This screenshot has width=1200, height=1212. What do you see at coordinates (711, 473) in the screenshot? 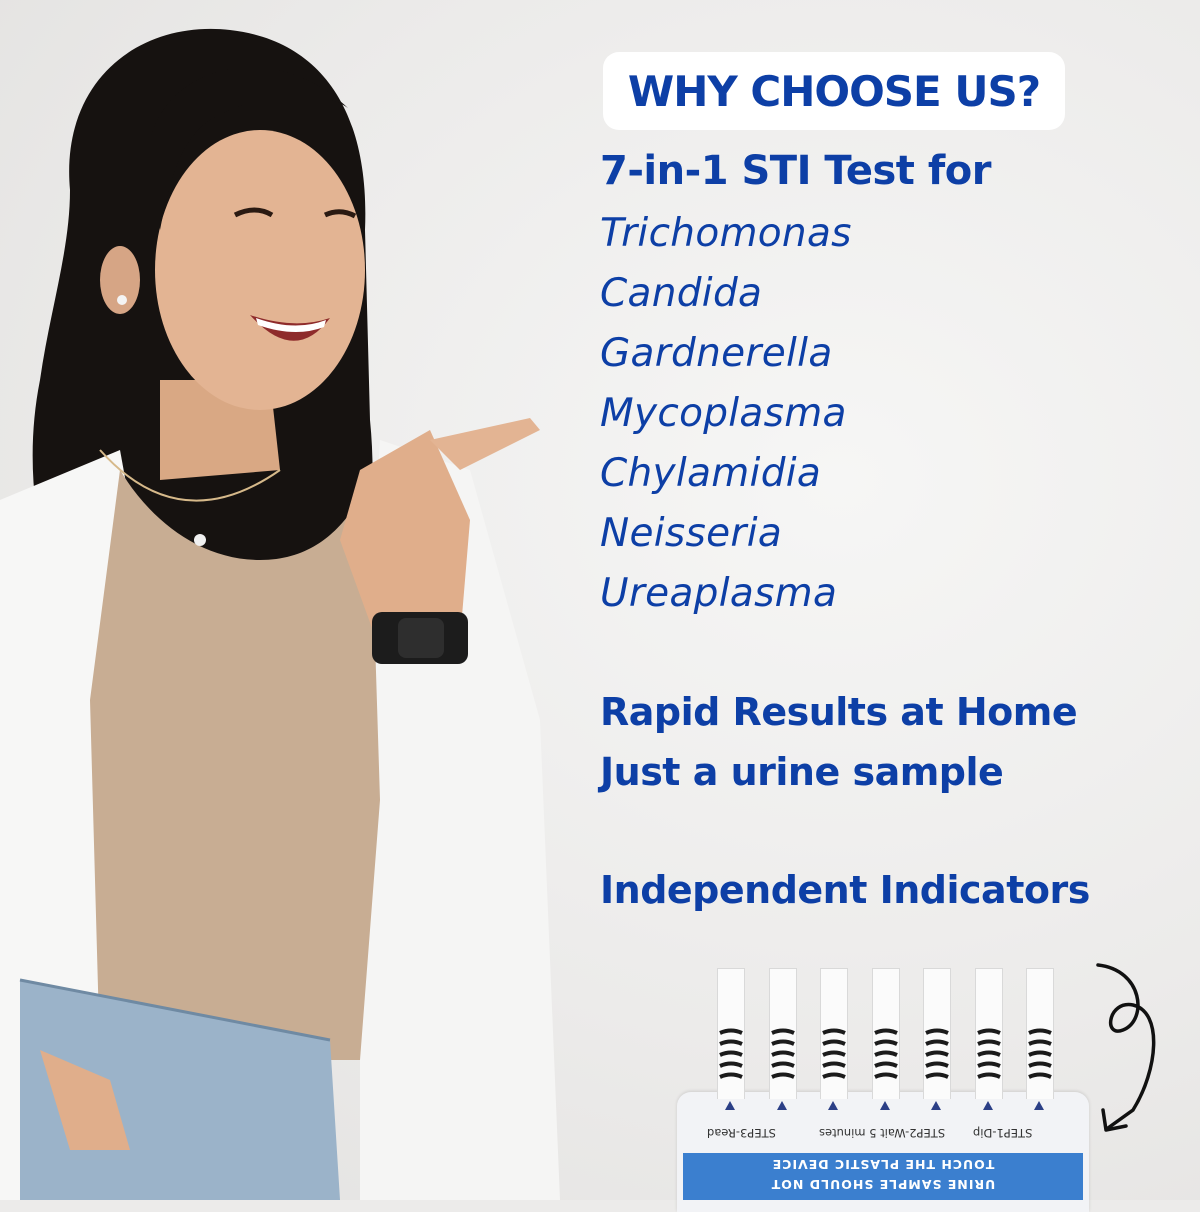
I see `list-item: Chylamidia` at bounding box center [711, 473].